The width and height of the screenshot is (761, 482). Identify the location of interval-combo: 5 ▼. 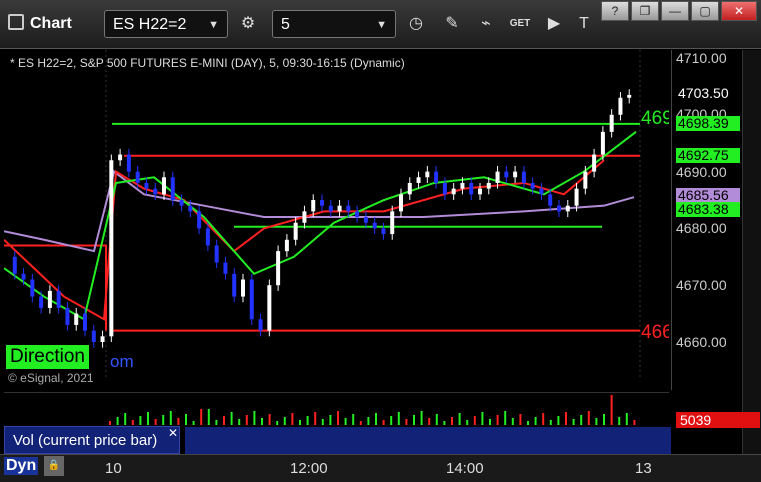
(334, 24).